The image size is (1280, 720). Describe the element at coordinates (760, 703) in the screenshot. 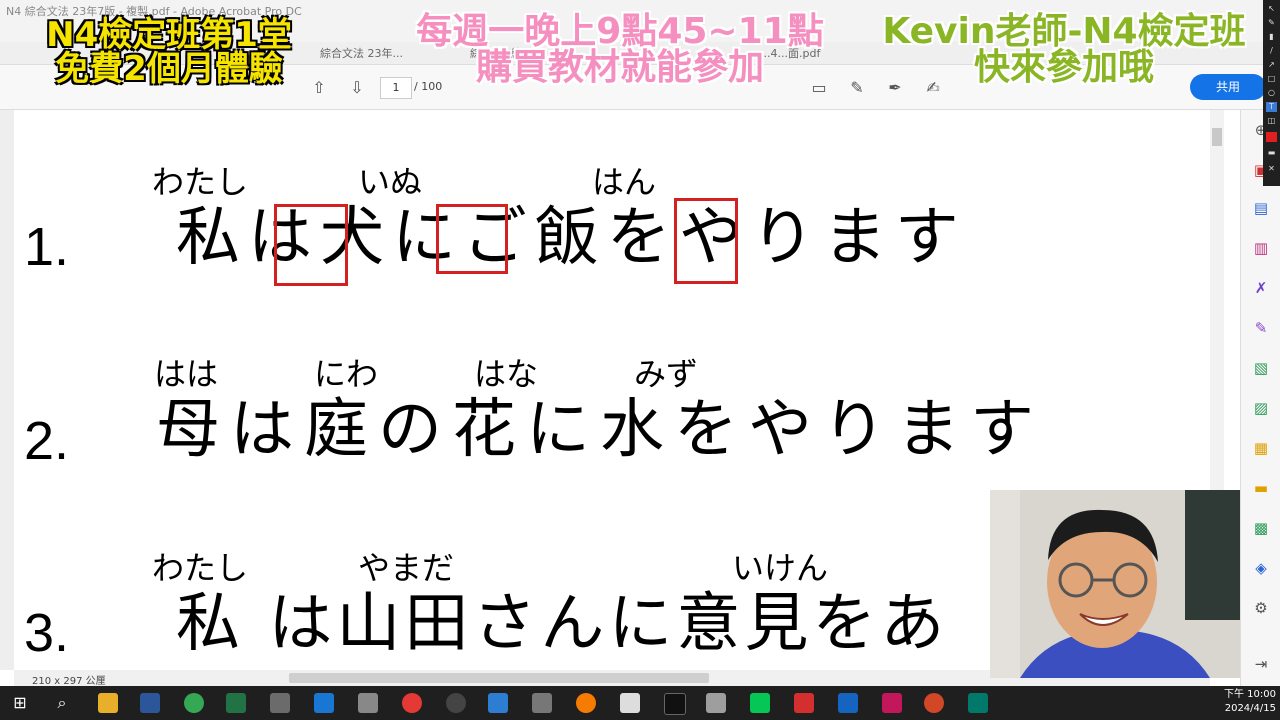

I see `line-icon` at that location.